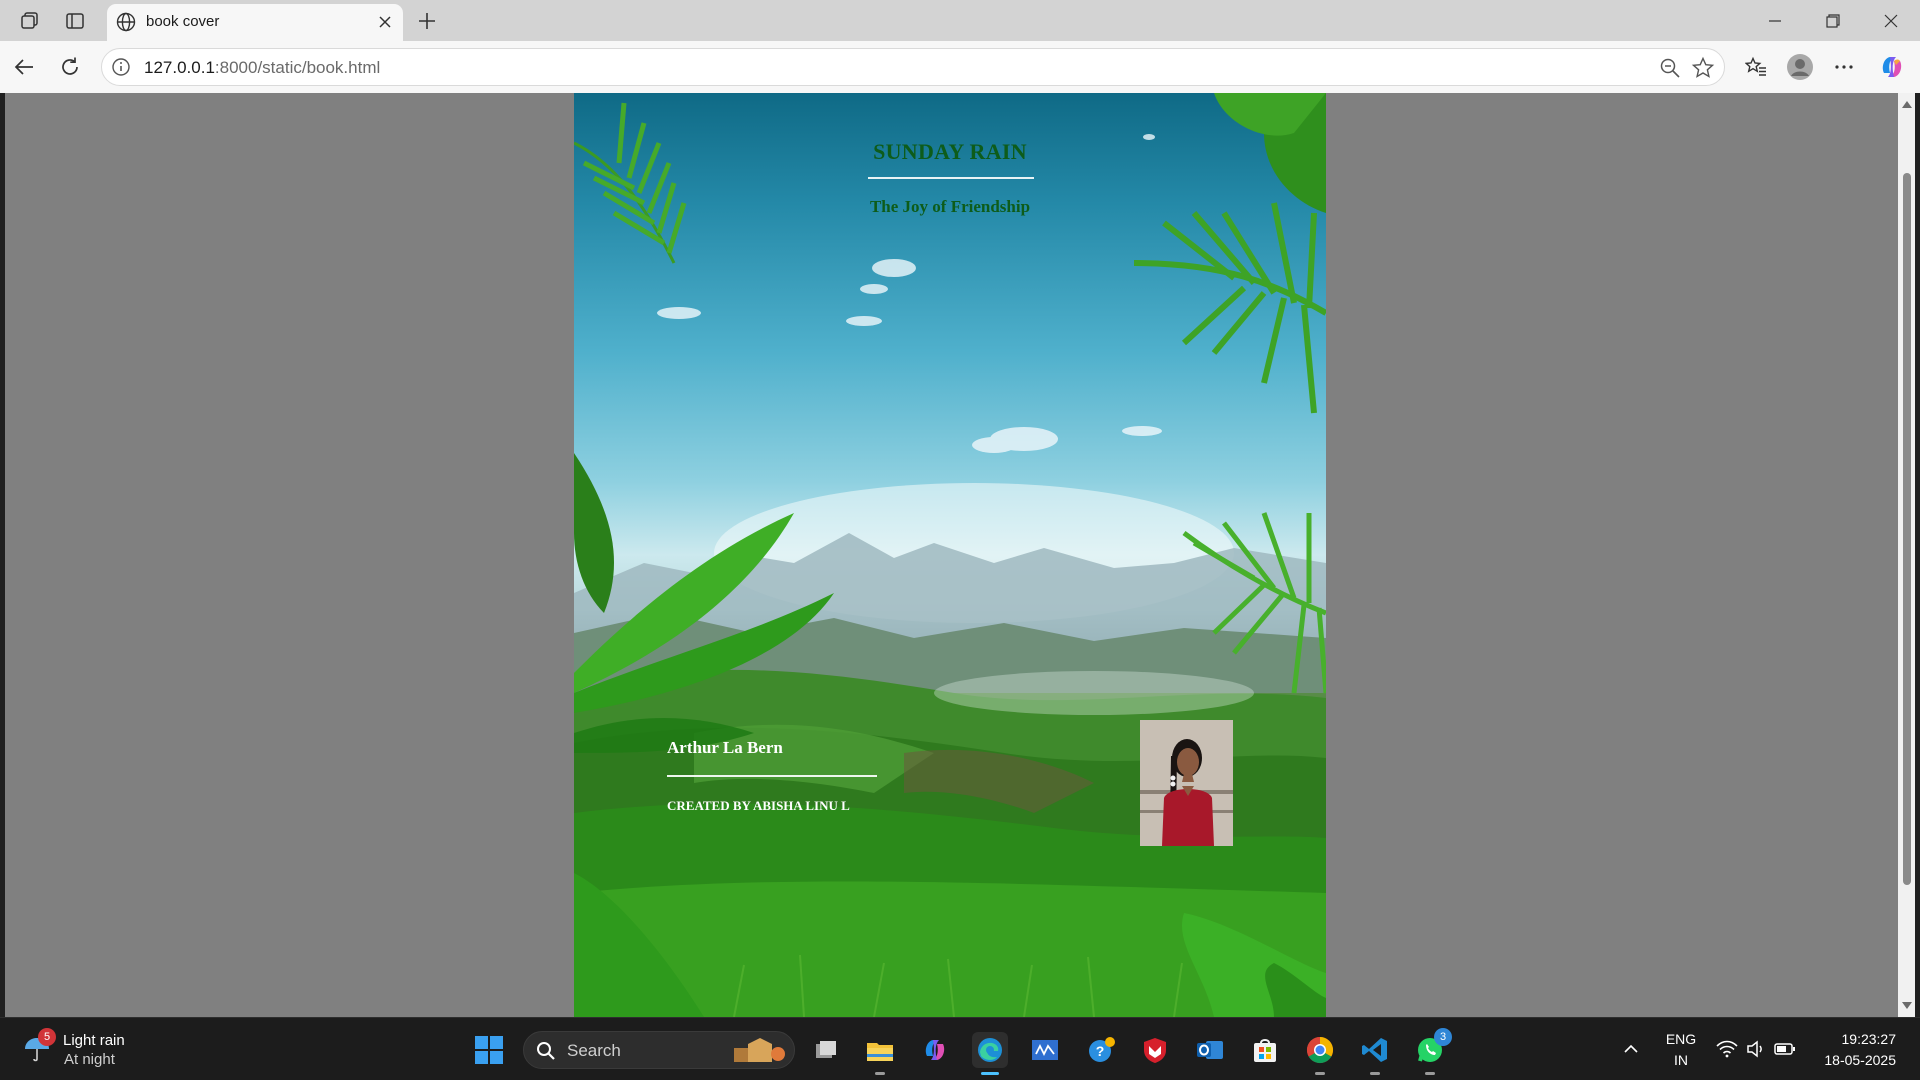 The height and width of the screenshot is (1080, 1920). Describe the element at coordinates (489, 1050) in the screenshot. I see `start-windows-icon` at that location.